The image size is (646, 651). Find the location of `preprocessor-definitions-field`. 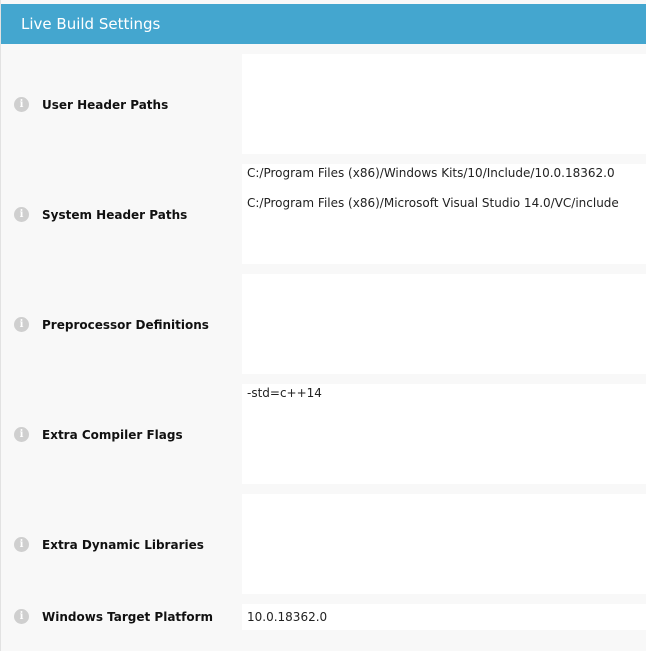

preprocessor-definitions-field is located at coordinates (444, 324).